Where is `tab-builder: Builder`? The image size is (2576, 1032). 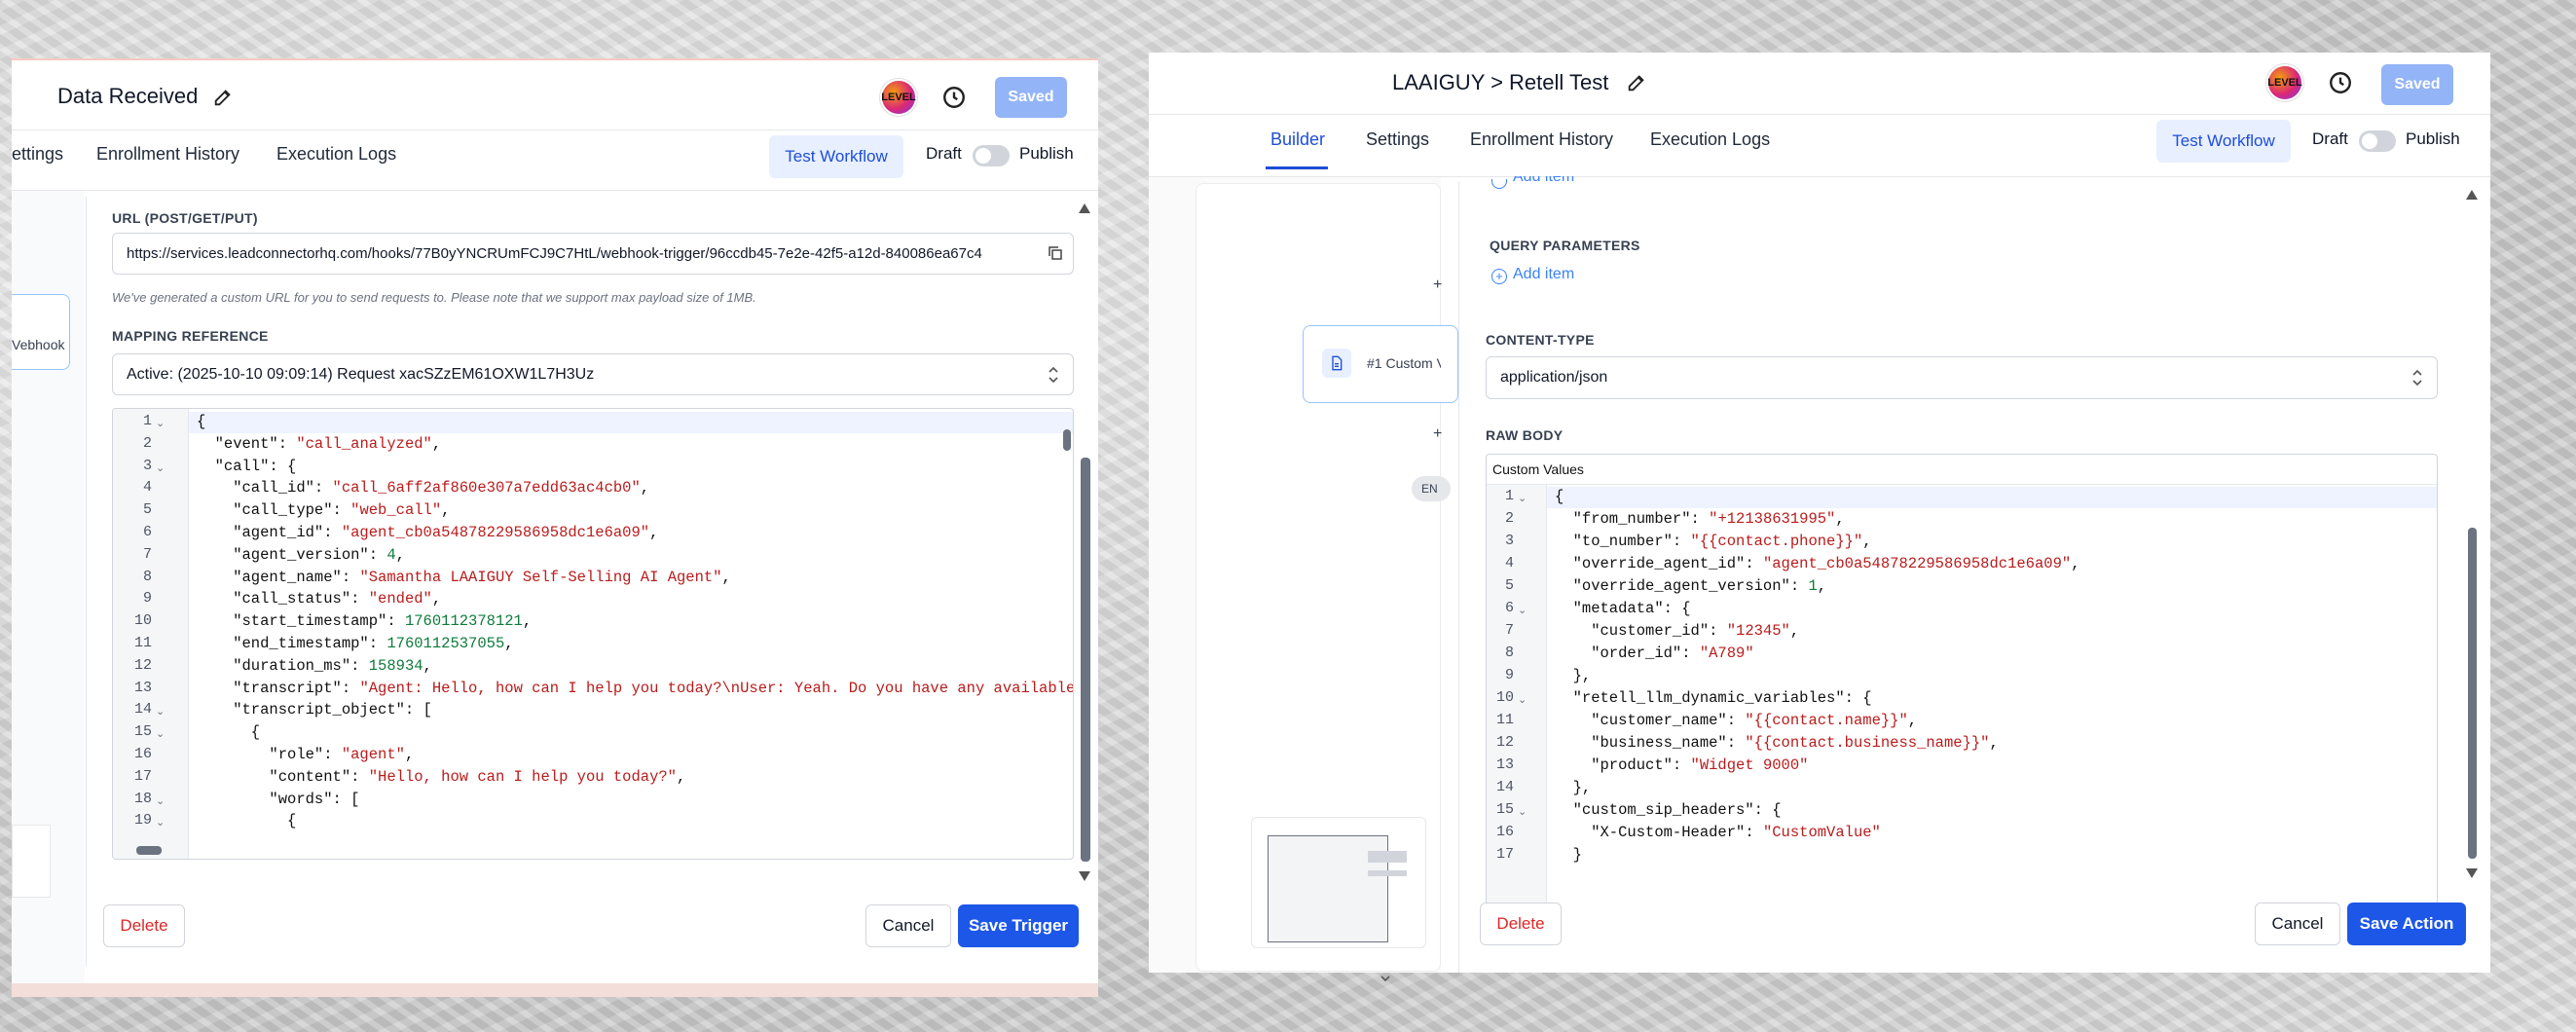
tab-builder: Builder is located at coordinates (1297, 140).